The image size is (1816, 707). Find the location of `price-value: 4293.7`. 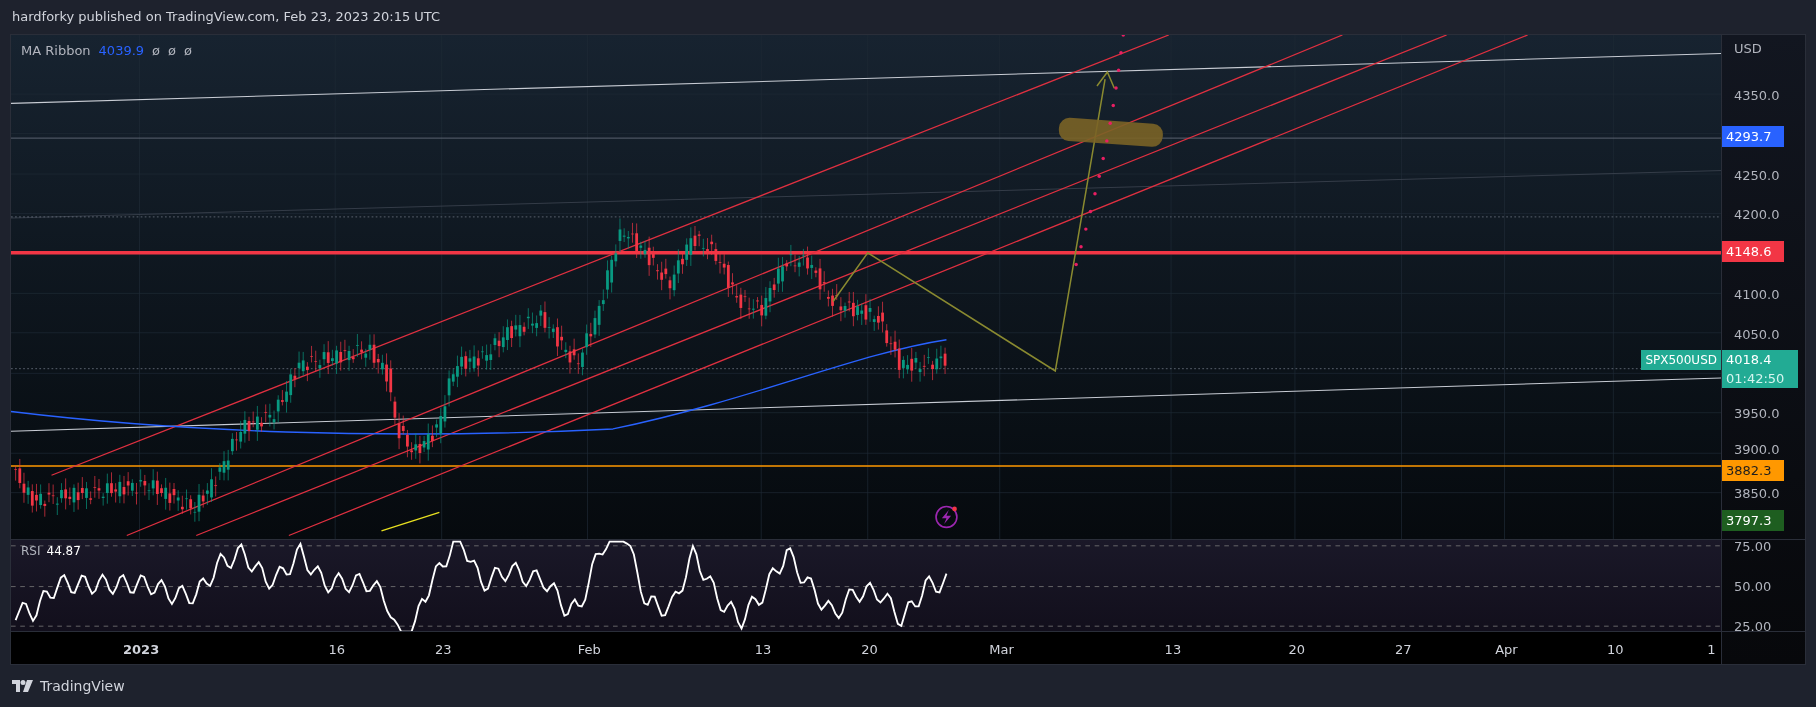

price-value: 4293.7 is located at coordinates (1749, 136).